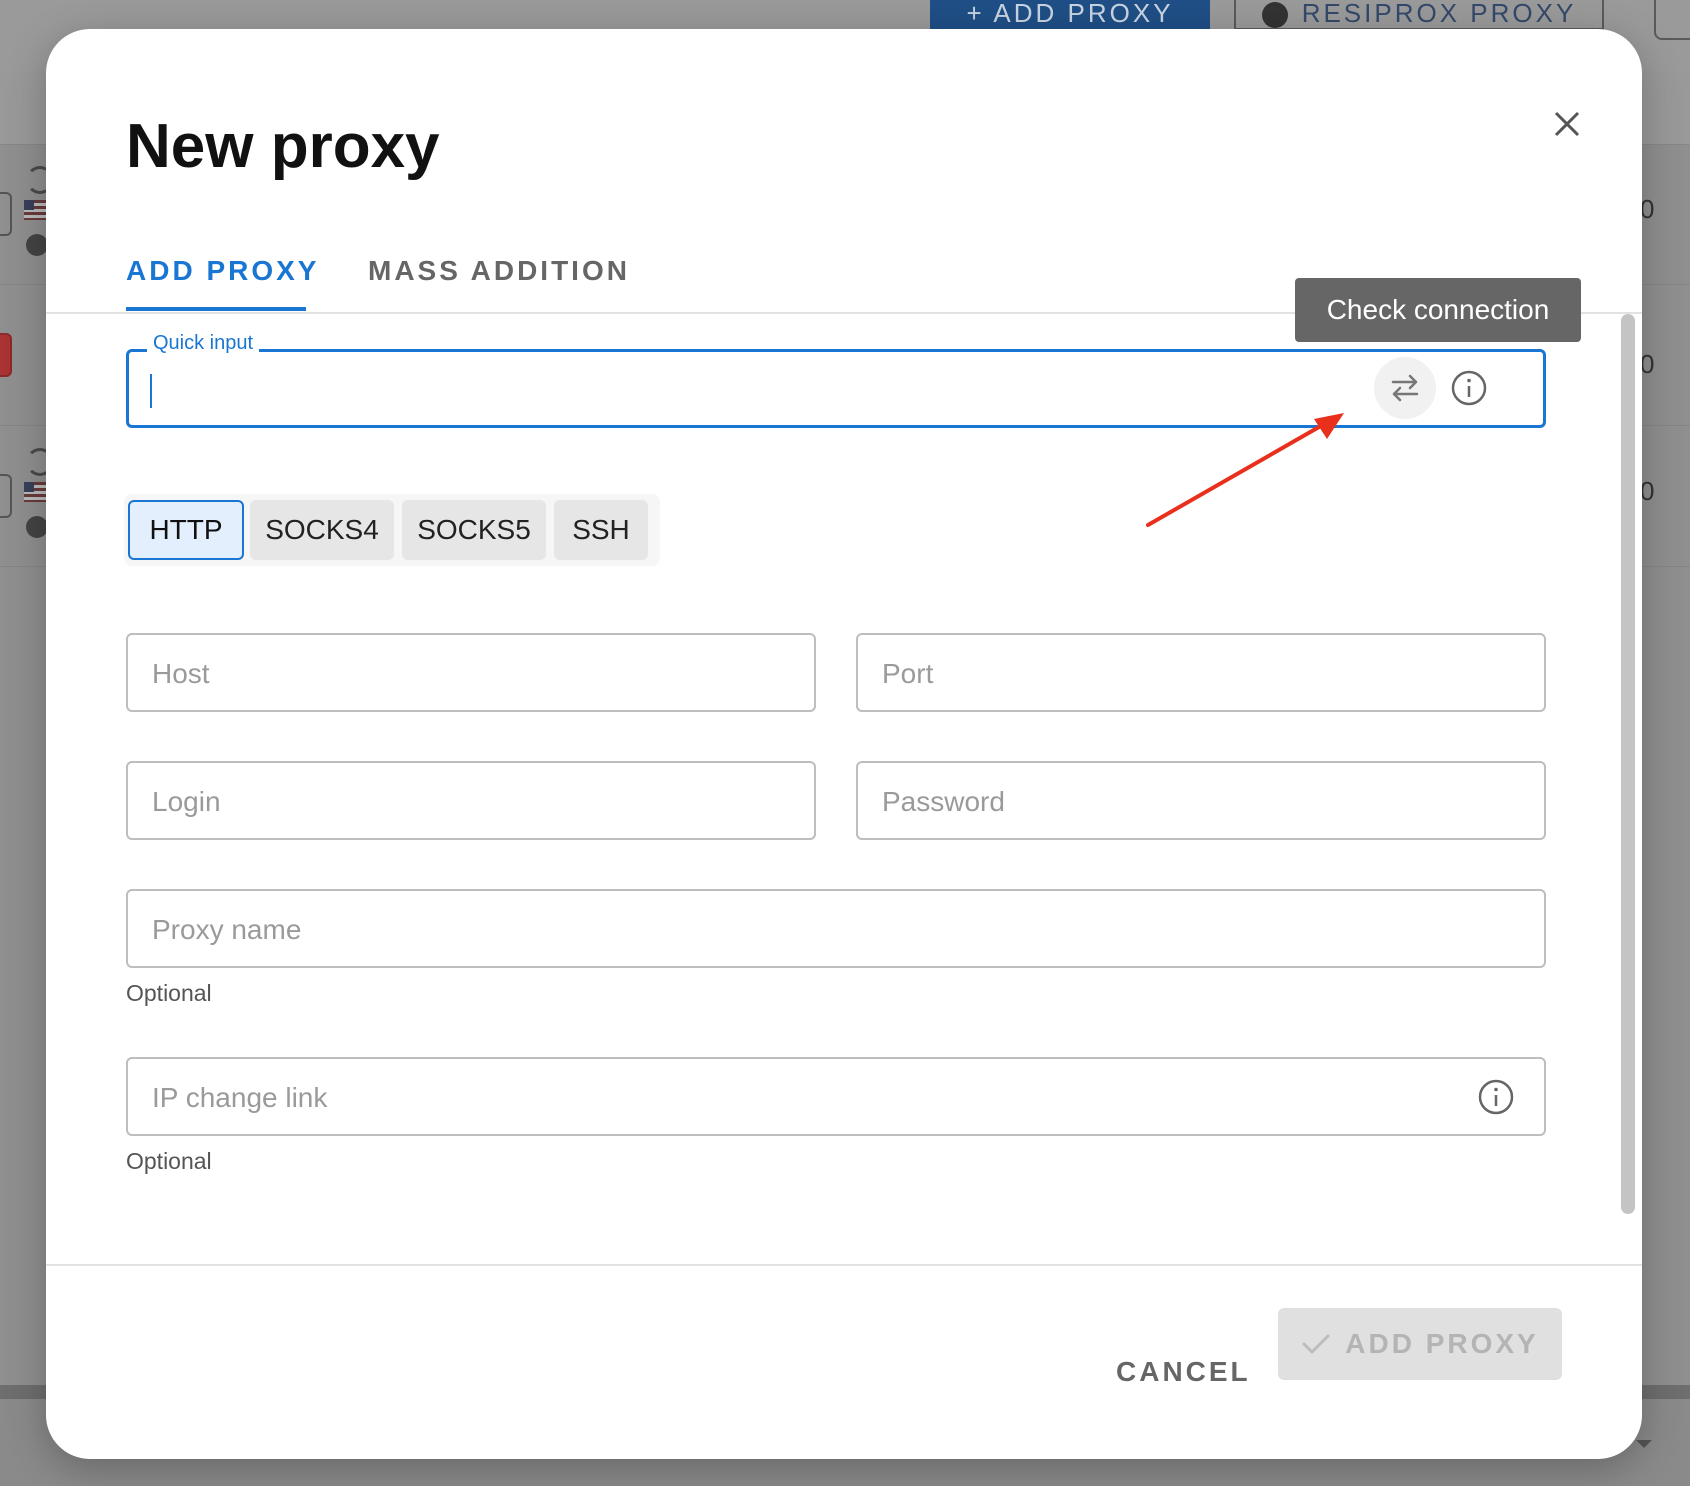  Describe the element at coordinates (1175, 801) in the screenshot. I see `password-input` at that location.